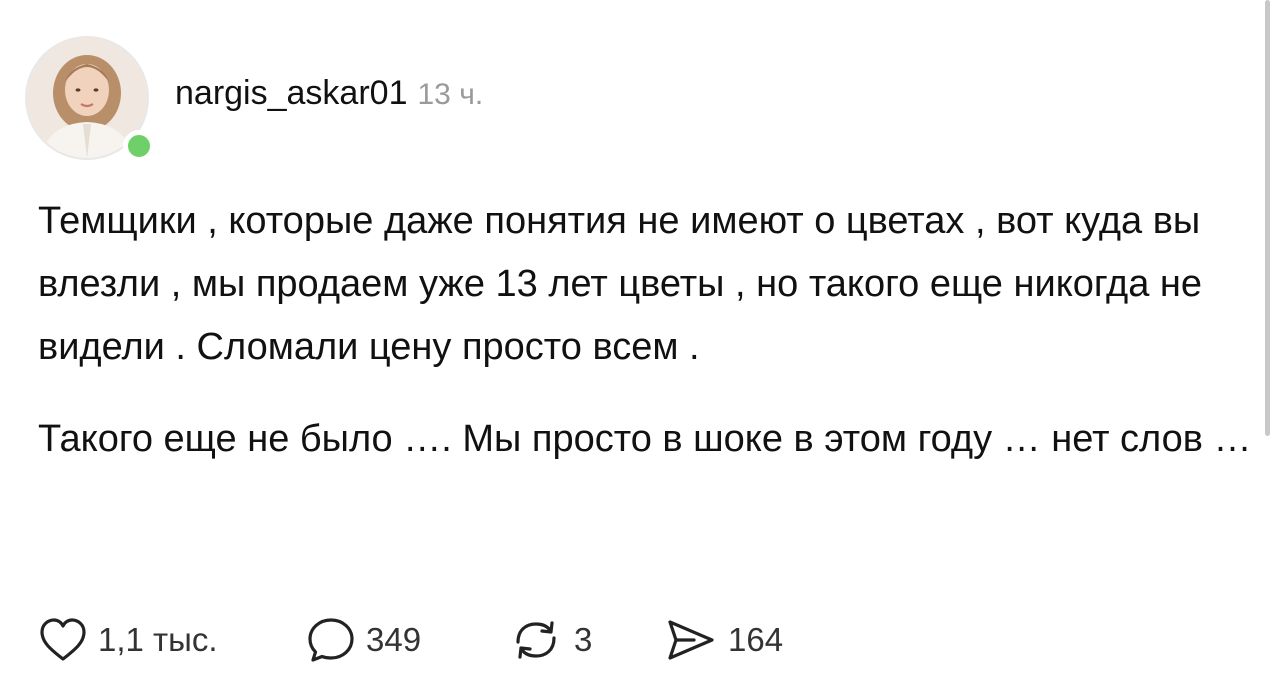 This screenshot has height=689, width=1280. I want to click on post-actions: 1,1 тыс. 349 3 164, so click(488, 640).